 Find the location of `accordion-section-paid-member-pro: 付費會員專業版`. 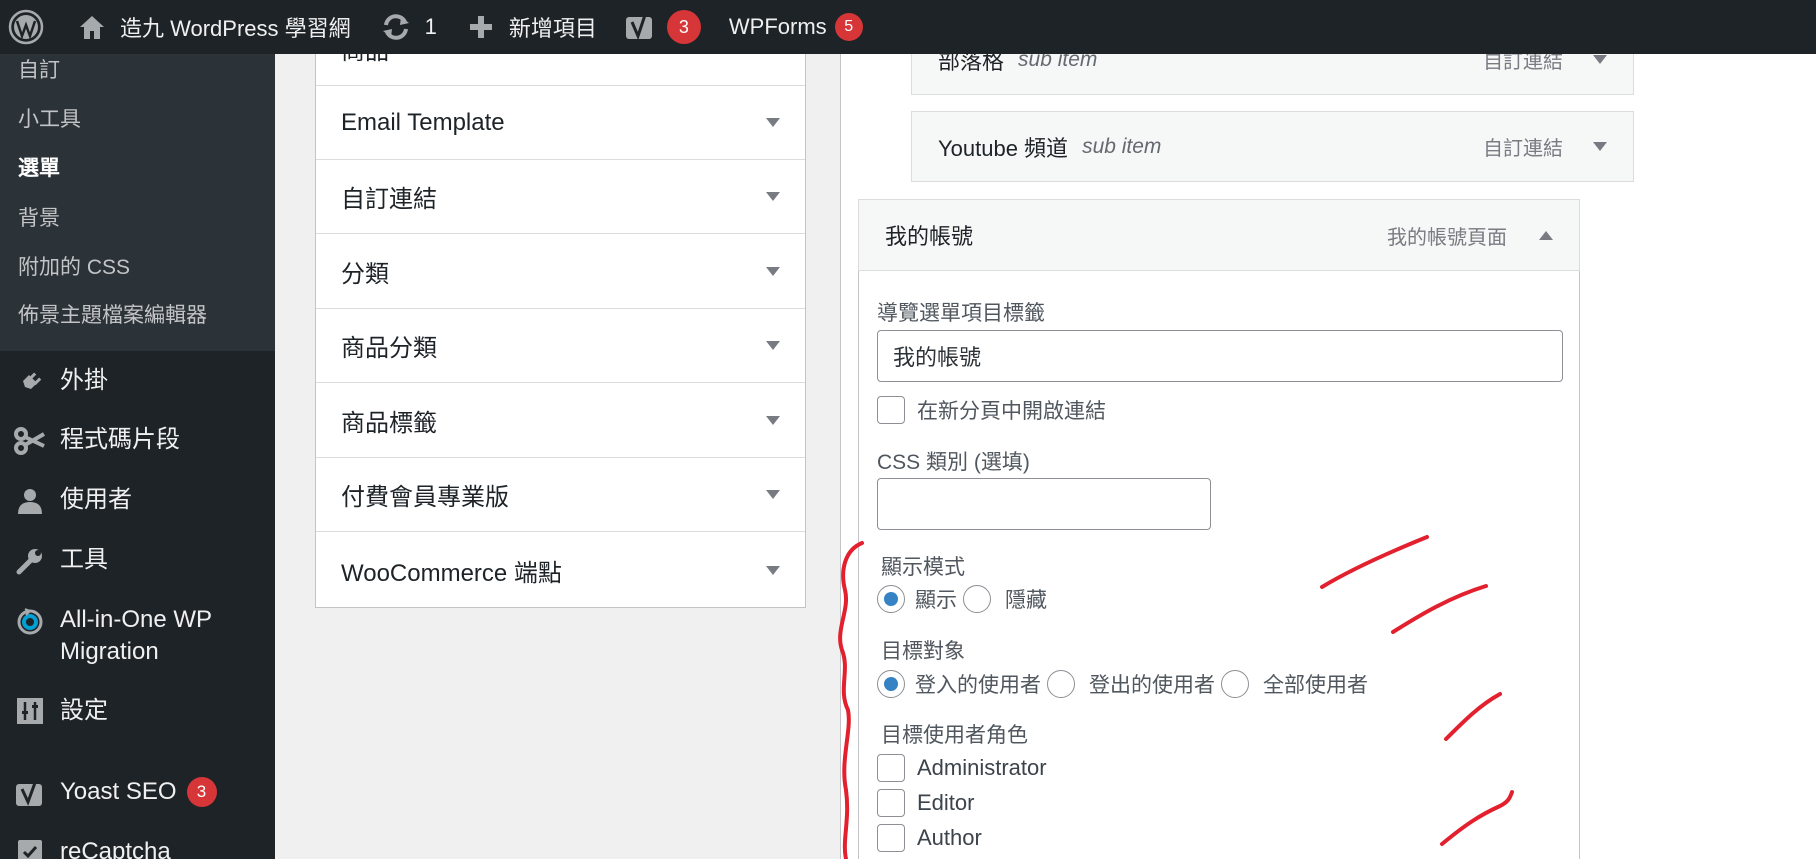

accordion-section-paid-member-pro: 付費會員專業版 is located at coordinates (560, 495).